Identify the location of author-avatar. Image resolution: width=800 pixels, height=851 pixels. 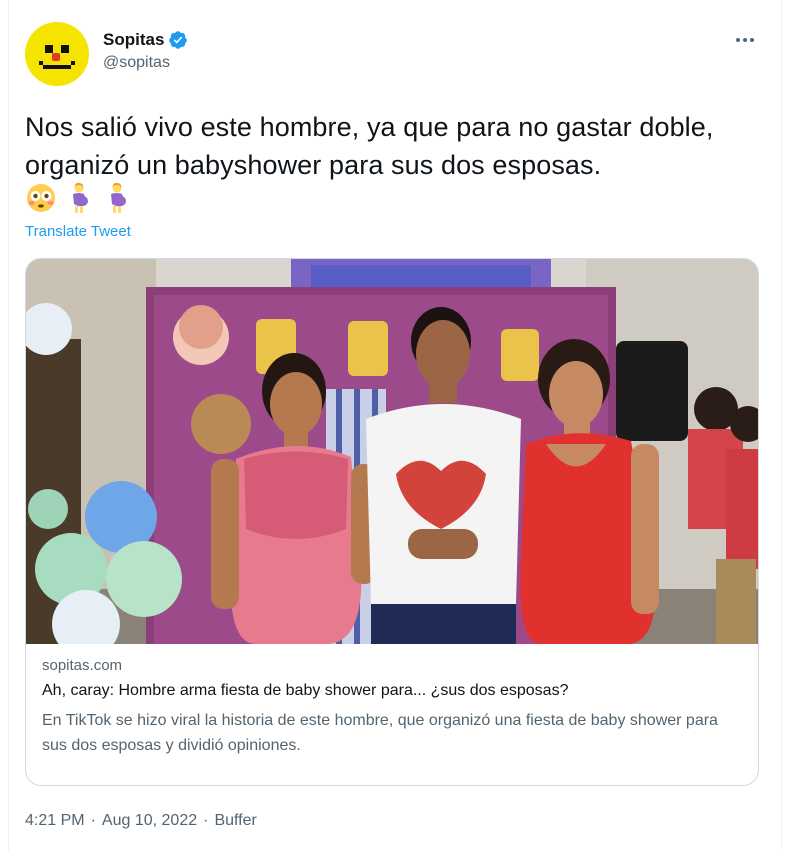
(57, 54).